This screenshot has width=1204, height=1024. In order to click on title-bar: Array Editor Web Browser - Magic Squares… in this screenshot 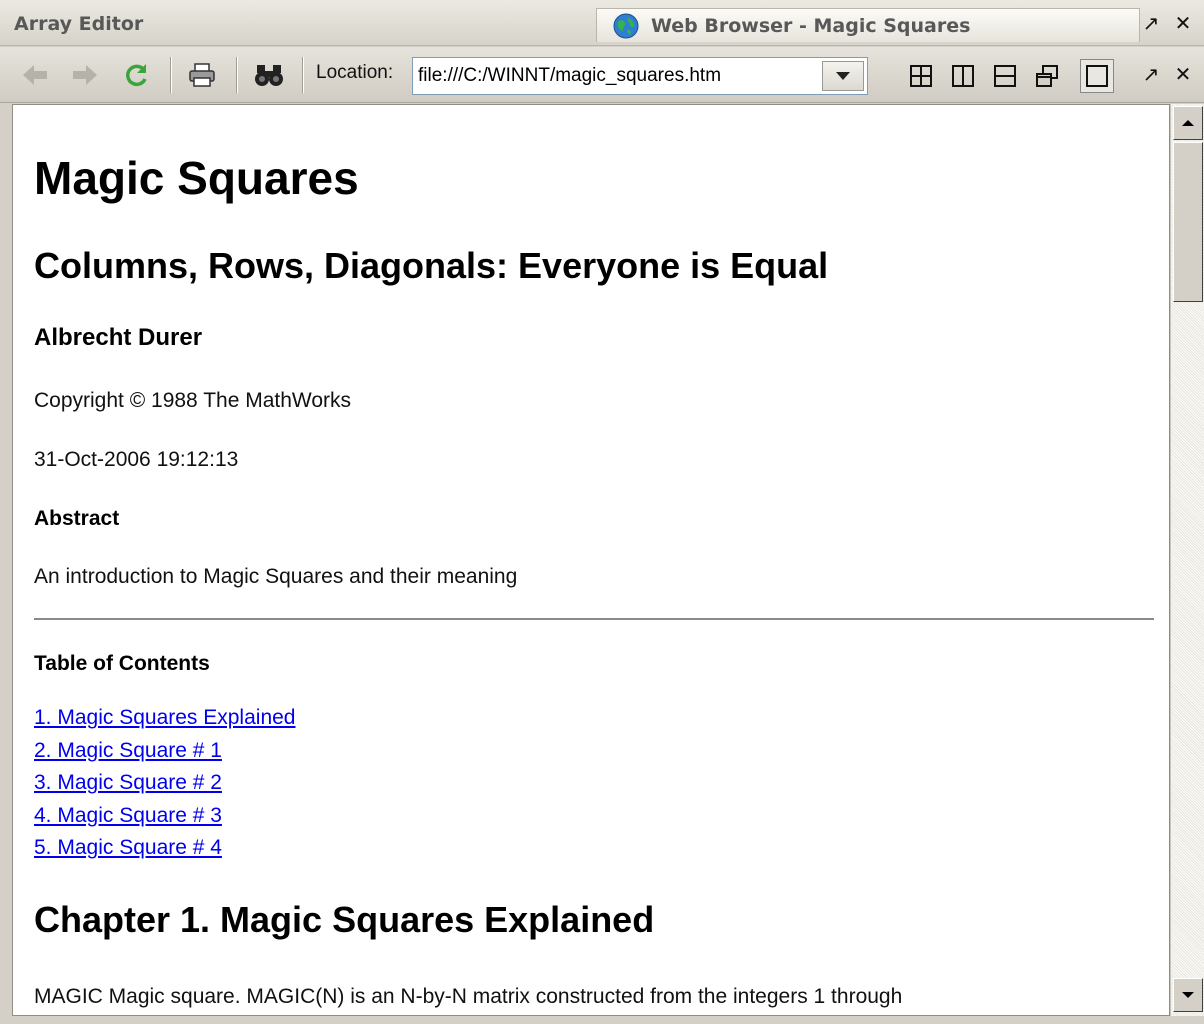, I will do `click(602, 23)`.